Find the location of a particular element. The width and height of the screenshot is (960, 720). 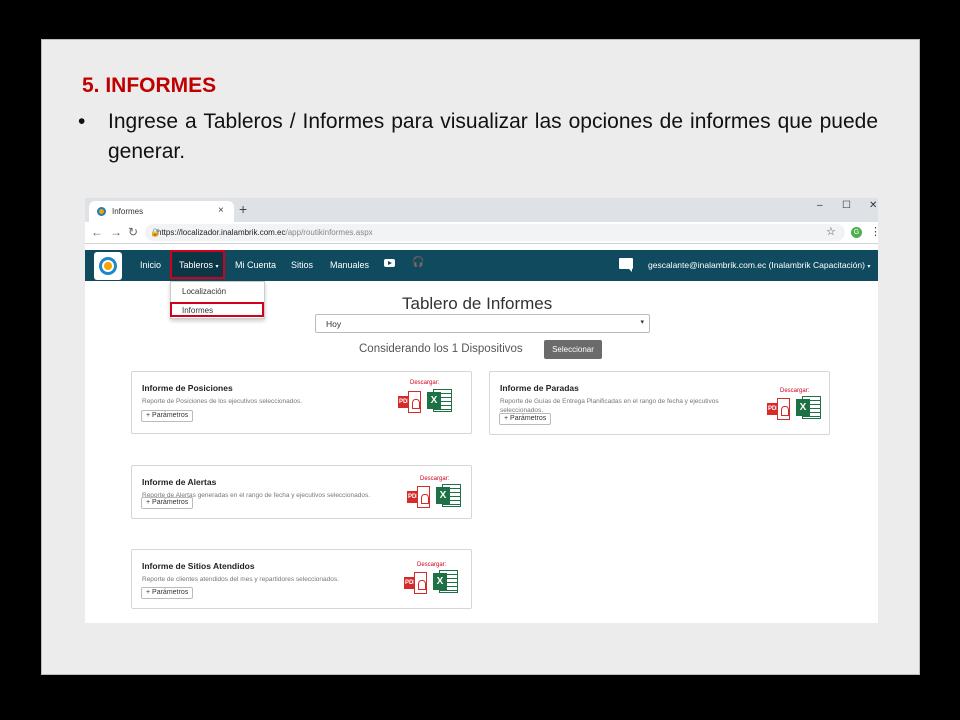

report-title: Informe de Alertas is located at coordinates (179, 482).